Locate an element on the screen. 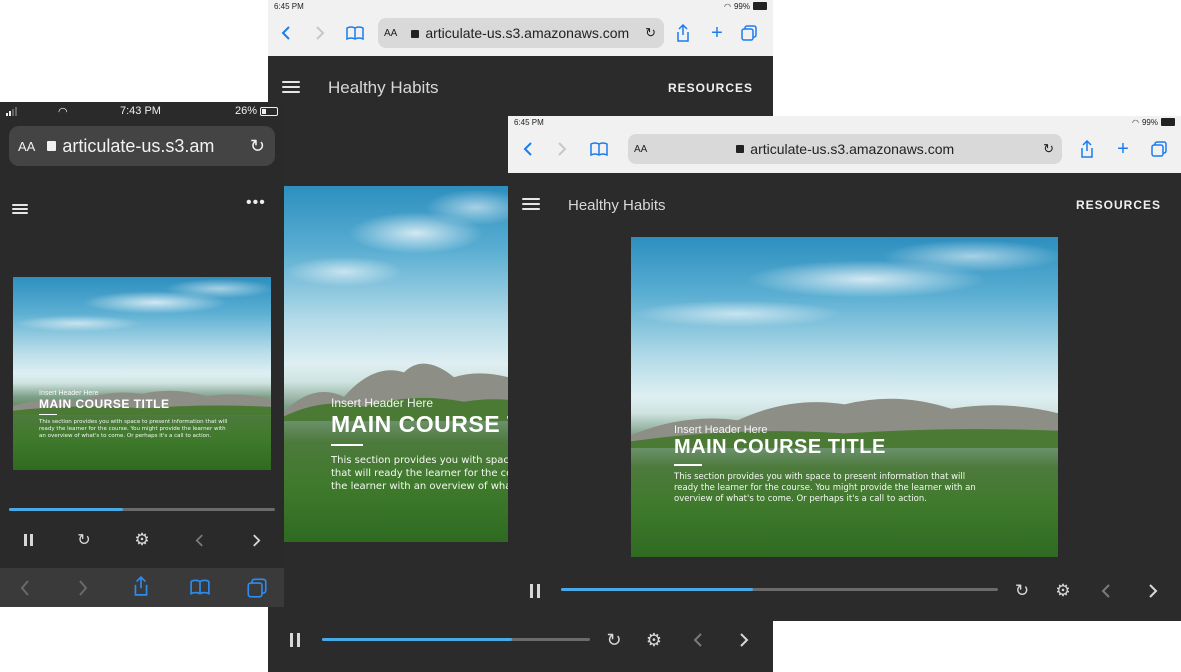  address-bar: AA articulate-us.s3.am ↻ is located at coordinates (142, 146).